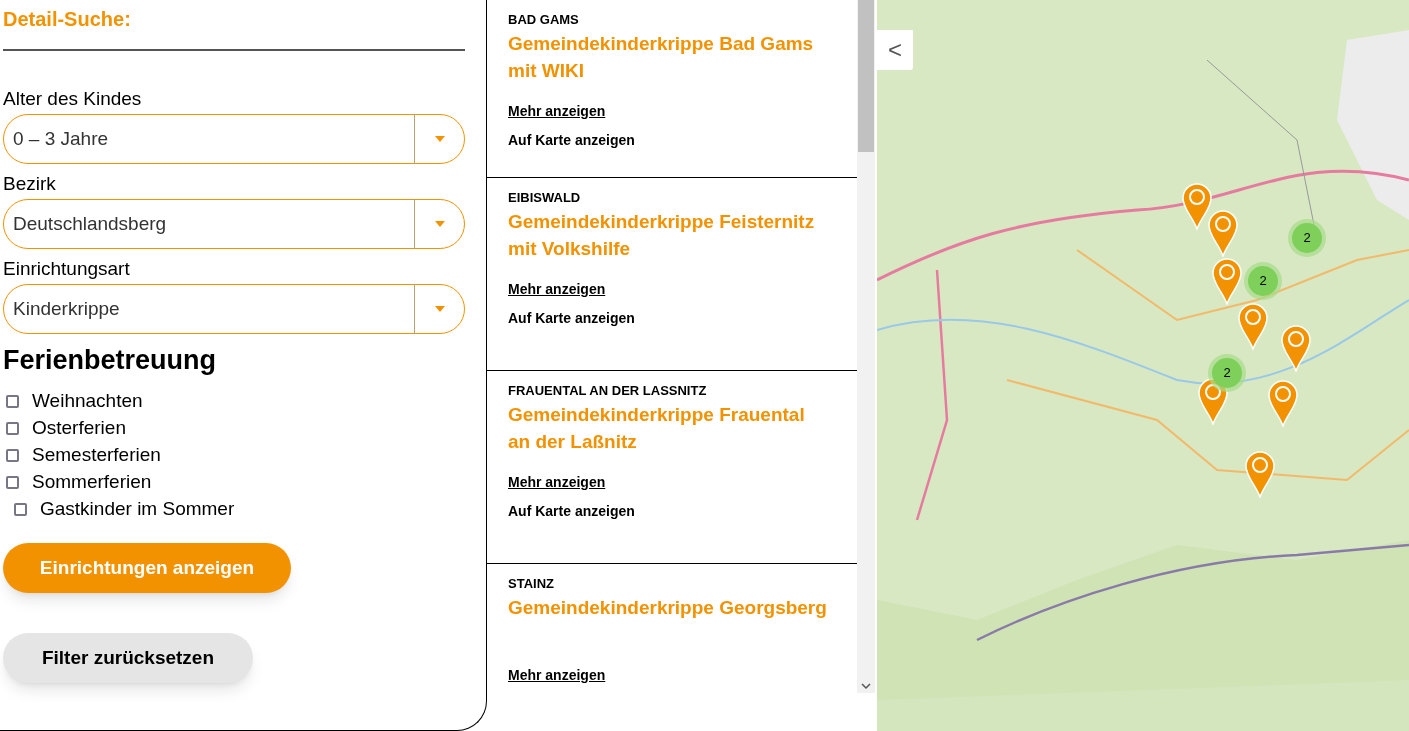 This screenshot has width=1409, height=731. Describe the element at coordinates (67, 269) in the screenshot. I see `field-label: Einrichtungsart` at that location.